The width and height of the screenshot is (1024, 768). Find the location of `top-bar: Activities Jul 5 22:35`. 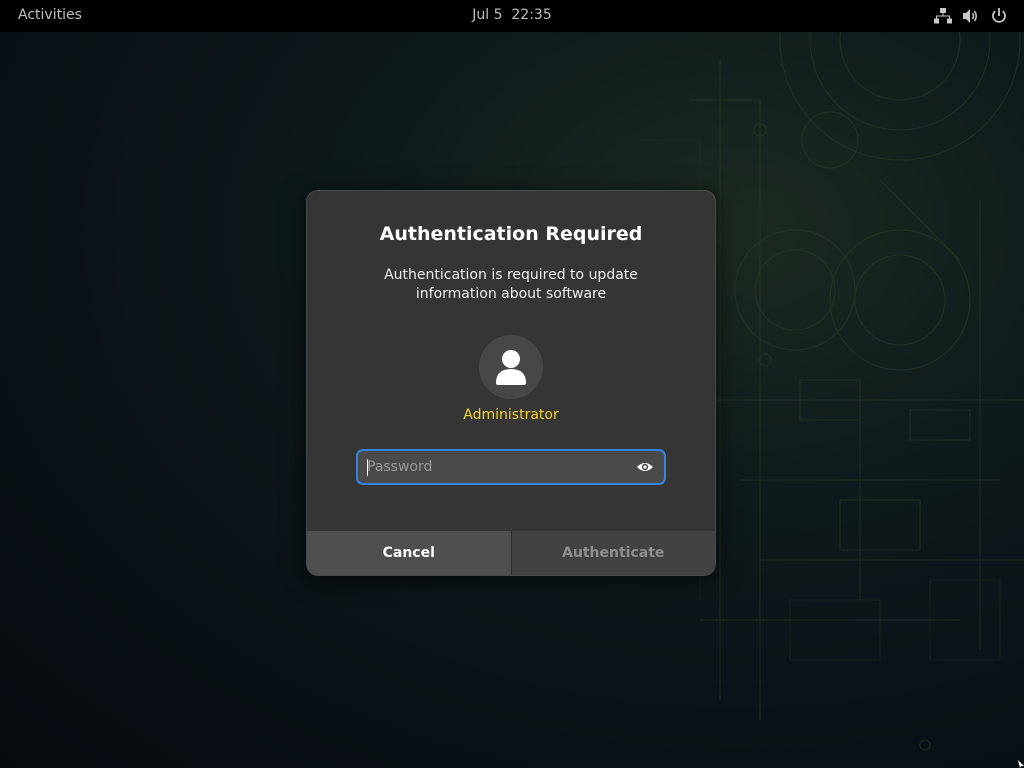

top-bar: Activities Jul 5 22:35 is located at coordinates (512, 16).